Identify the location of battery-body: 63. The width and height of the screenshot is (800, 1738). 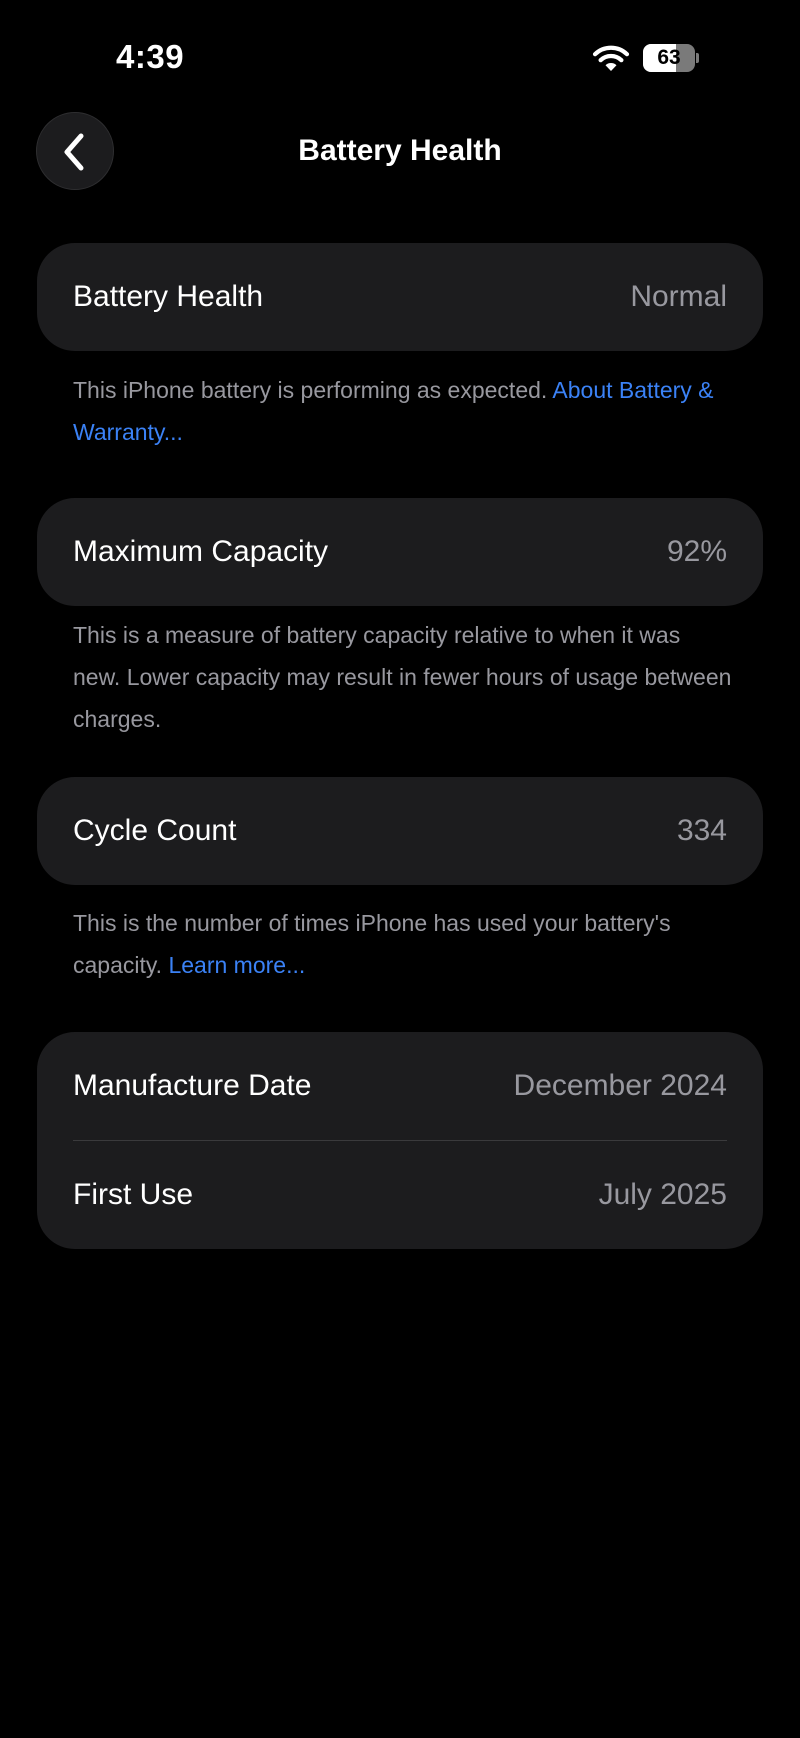
(669, 58).